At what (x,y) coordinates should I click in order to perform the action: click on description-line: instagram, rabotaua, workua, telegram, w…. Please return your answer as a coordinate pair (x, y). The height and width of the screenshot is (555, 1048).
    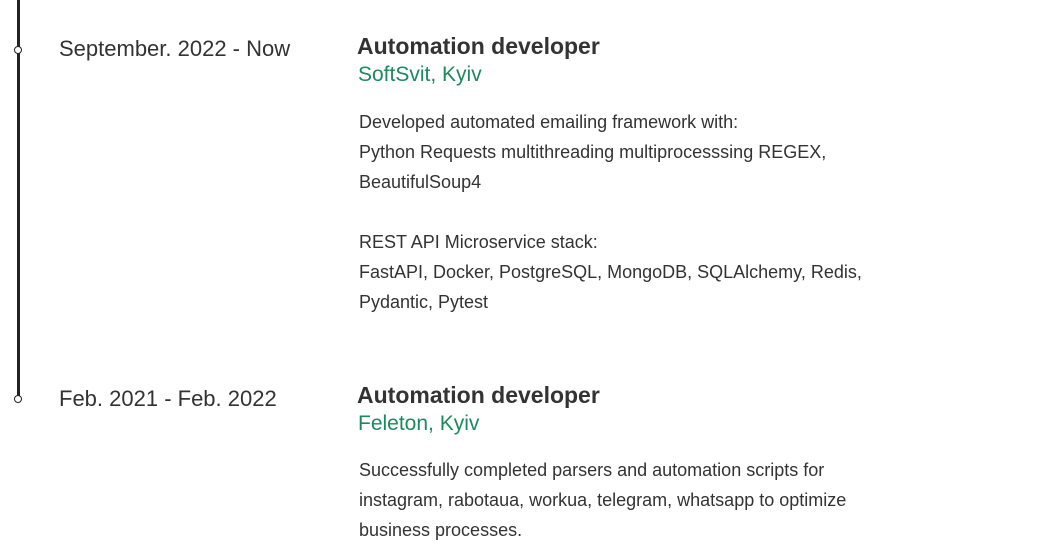
    Looking at the image, I should click on (603, 500).